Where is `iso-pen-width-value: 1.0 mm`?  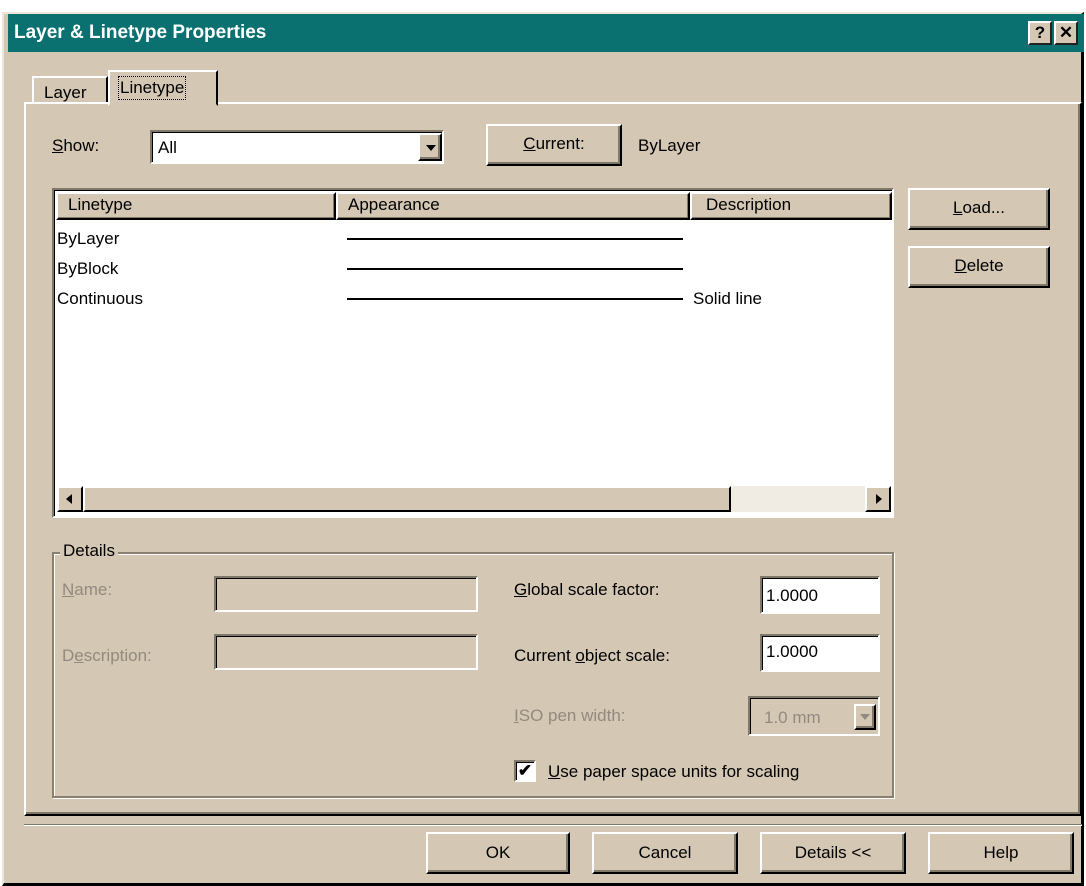 iso-pen-width-value: 1.0 mm is located at coordinates (792, 717).